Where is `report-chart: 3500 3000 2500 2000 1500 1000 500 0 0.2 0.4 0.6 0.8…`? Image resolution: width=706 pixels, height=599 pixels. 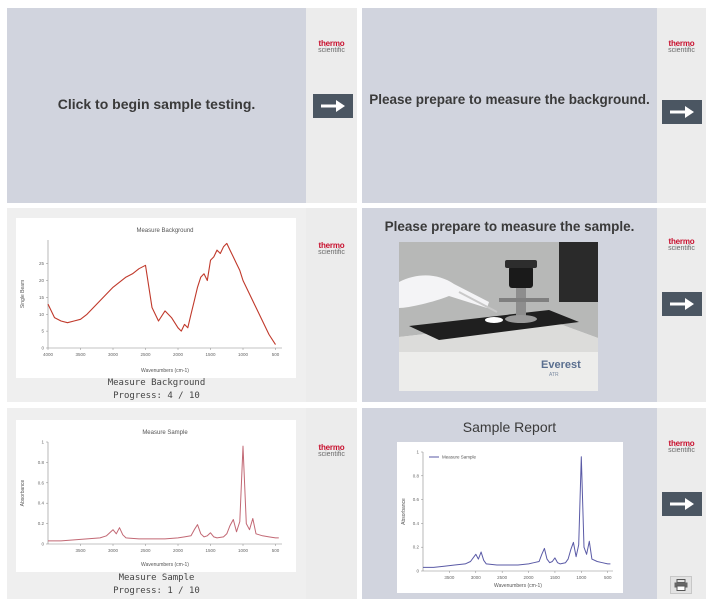
report-chart: 3500 3000 2500 2000 1500 1000 500 0 0.2 0.4 0.6 0.8… is located at coordinates (510, 517).